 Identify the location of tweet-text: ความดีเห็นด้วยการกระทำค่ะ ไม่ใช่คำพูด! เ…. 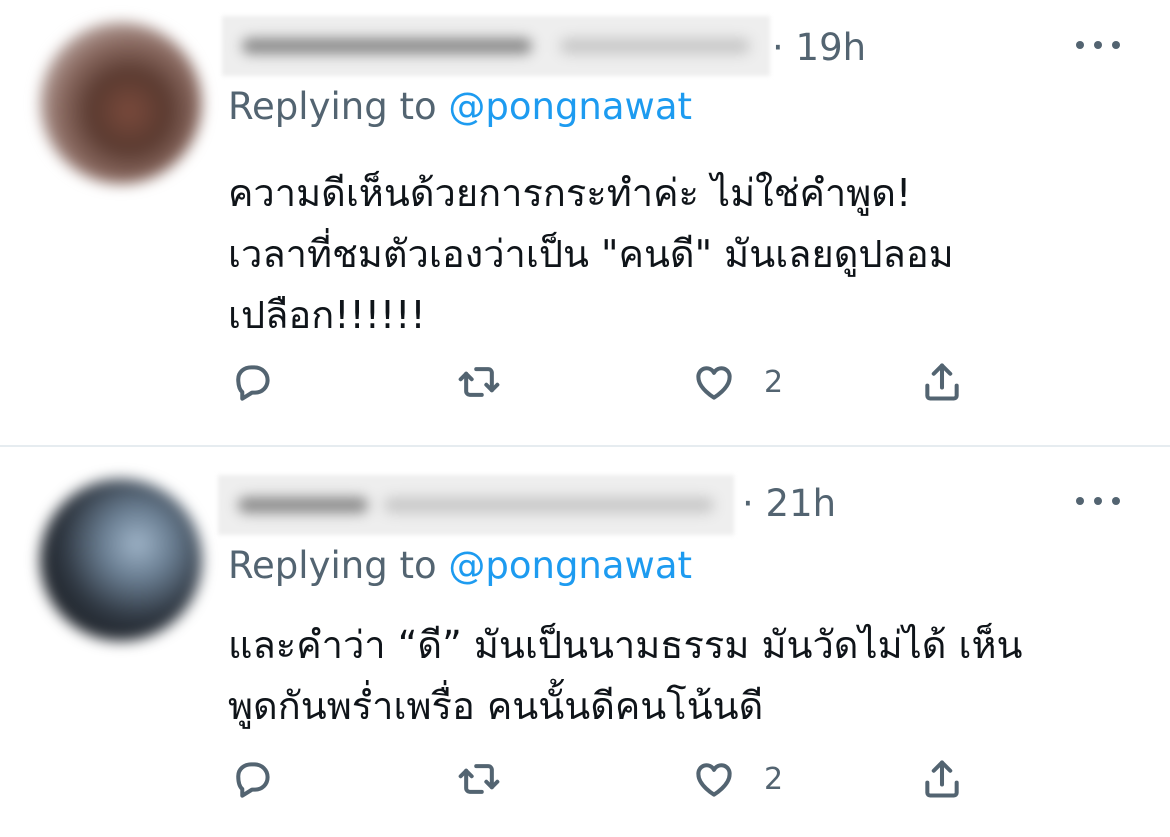
(591, 254).